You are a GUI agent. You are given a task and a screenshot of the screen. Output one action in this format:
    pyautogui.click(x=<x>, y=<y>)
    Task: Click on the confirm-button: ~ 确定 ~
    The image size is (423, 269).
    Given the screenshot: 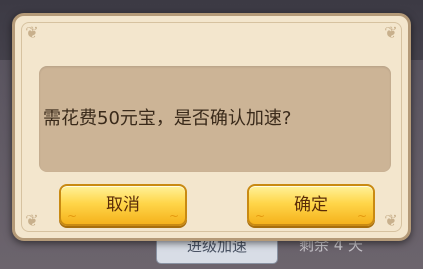 What is the action you would take?
    pyautogui.click(x=311, y=205)
    